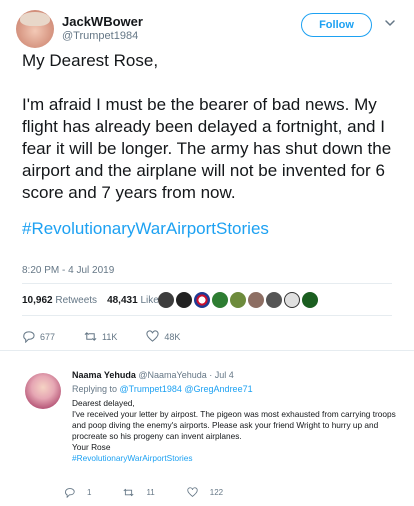 The height and width of the screenshot is (506, 414). Describe the element at coordinates (172, 336) in the screenshot. I see `like-count: 48K` at that location.